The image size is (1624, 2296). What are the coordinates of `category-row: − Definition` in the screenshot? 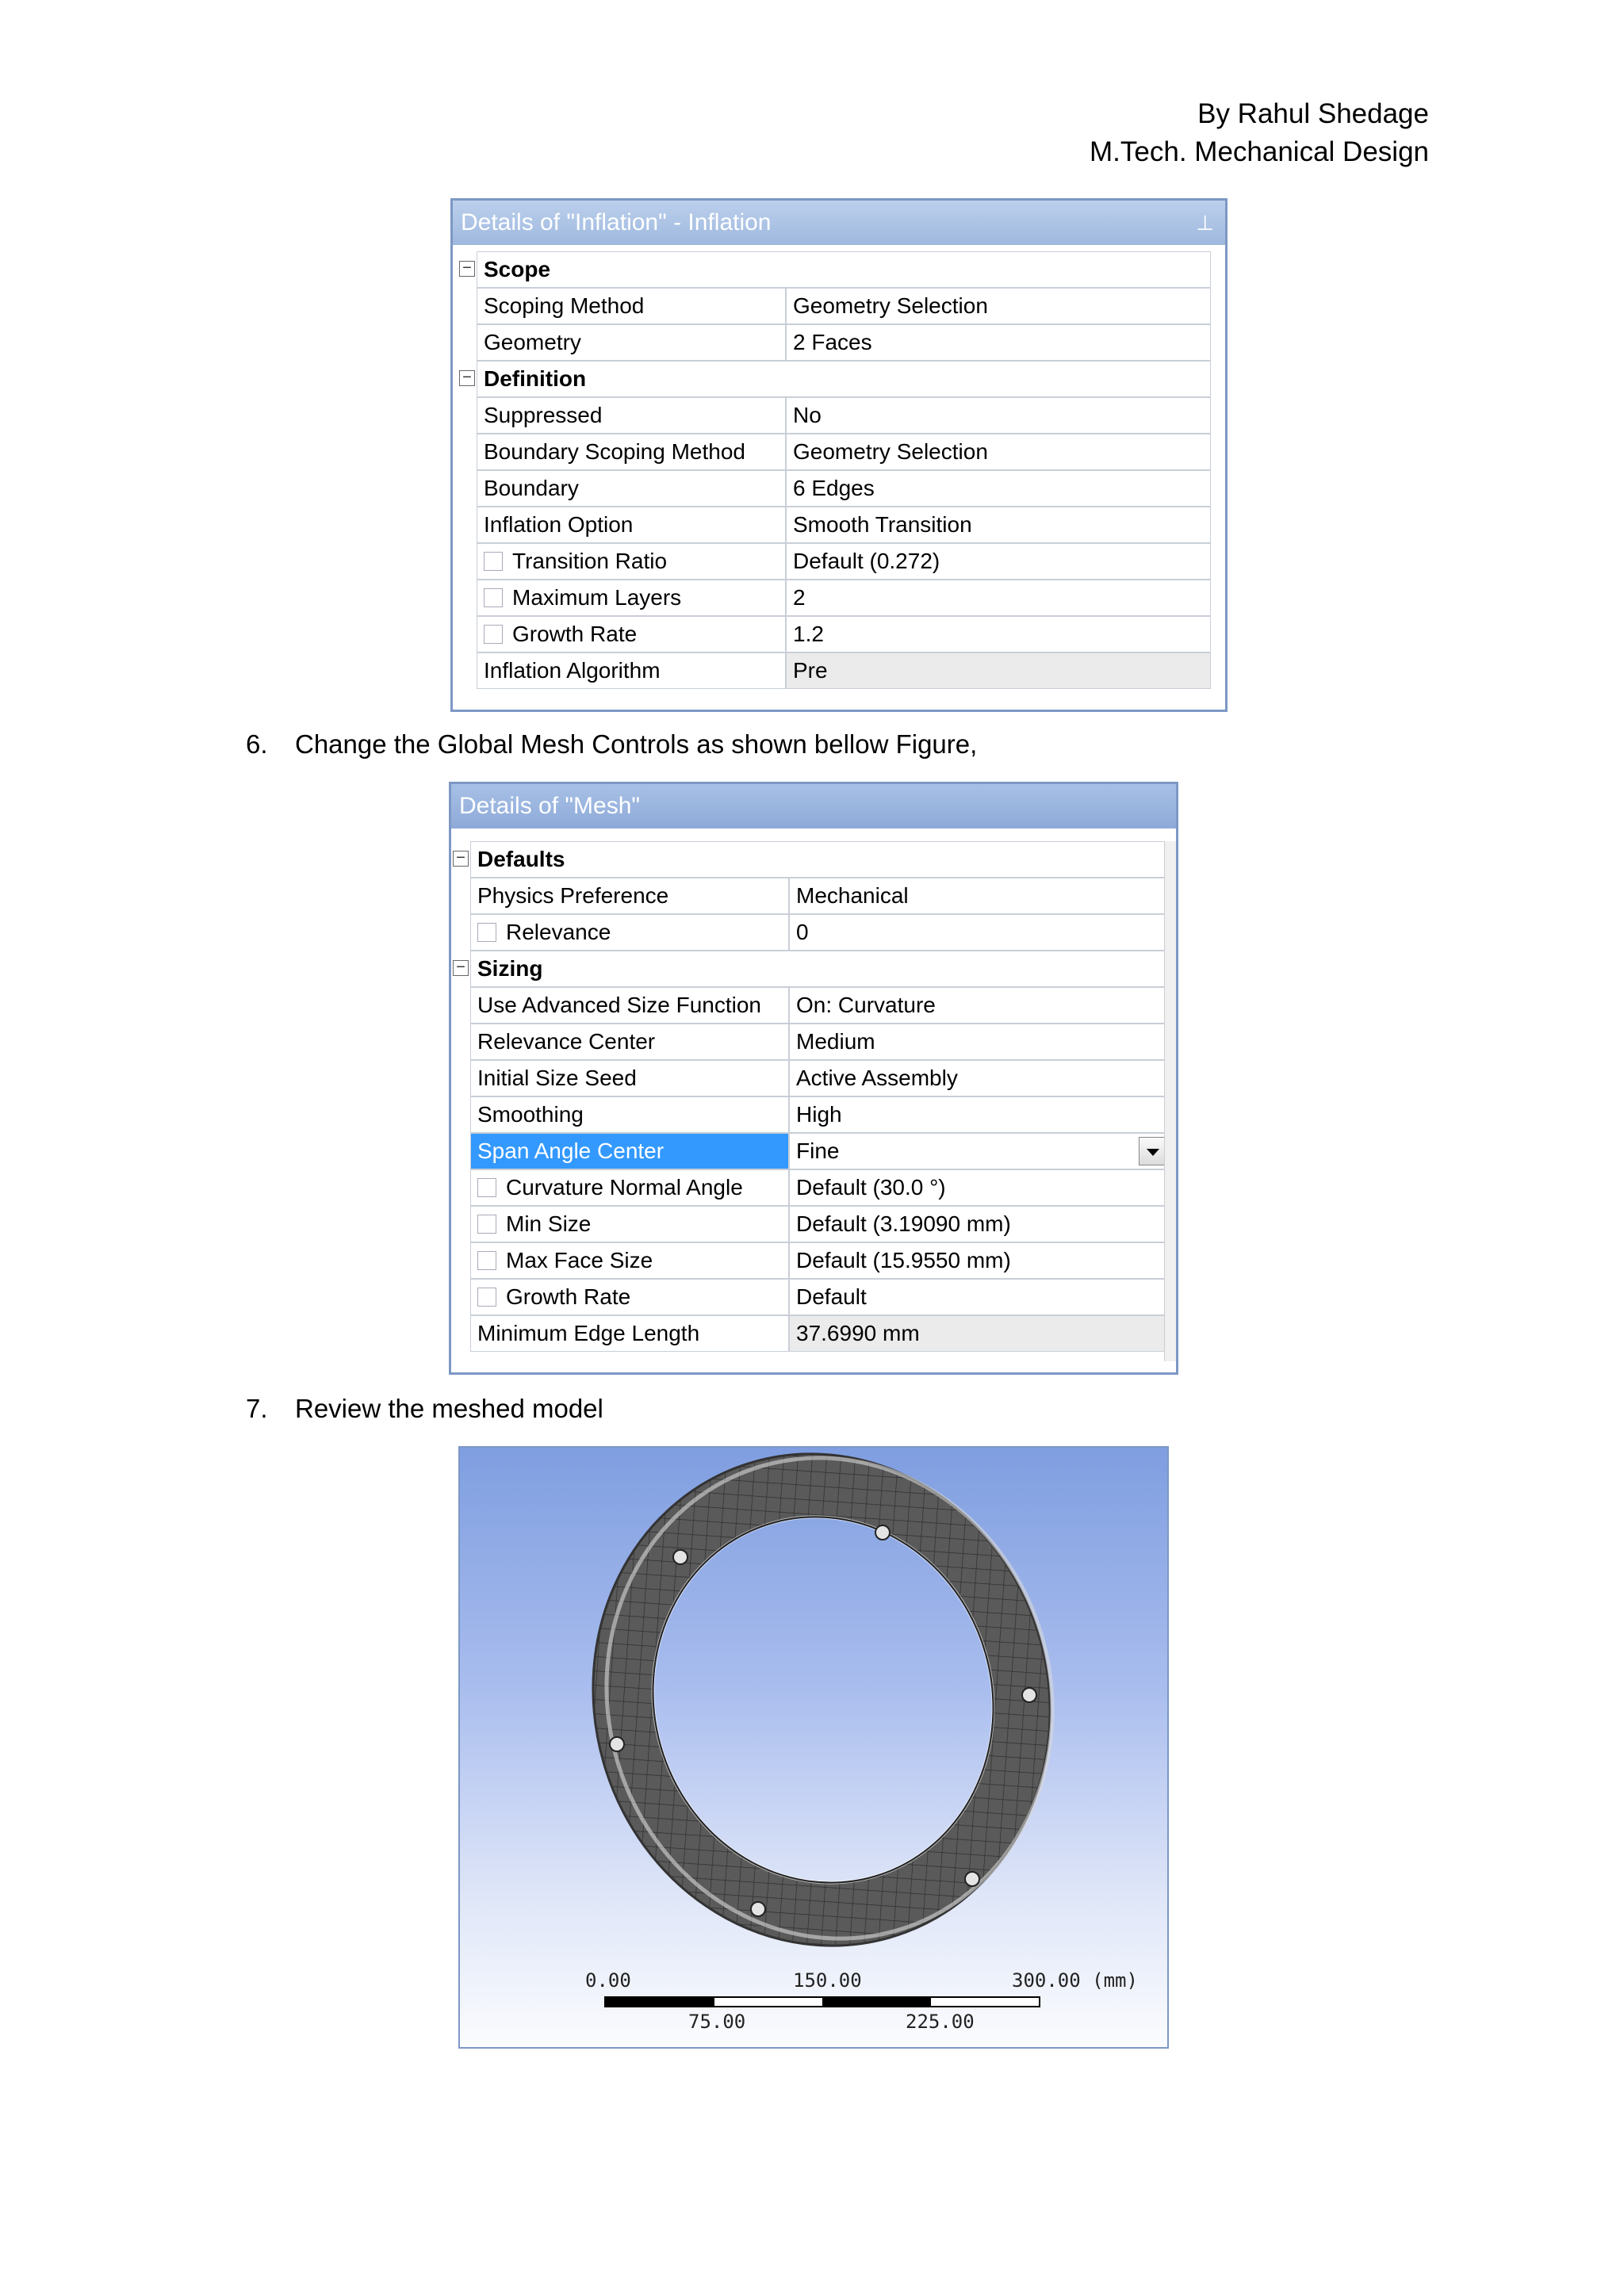 It's located at (835, 379).